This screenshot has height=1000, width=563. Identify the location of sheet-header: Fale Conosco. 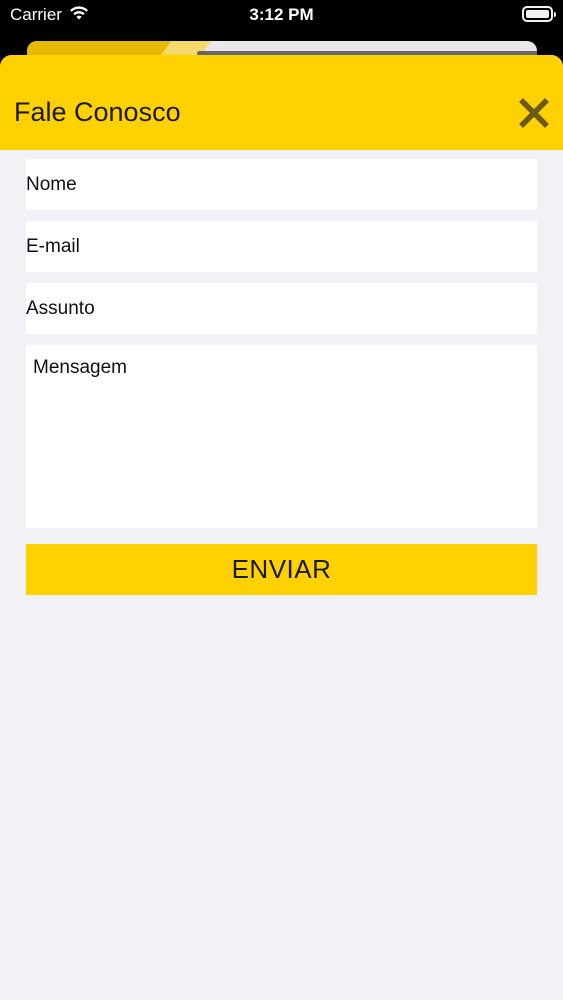
(281, 102).